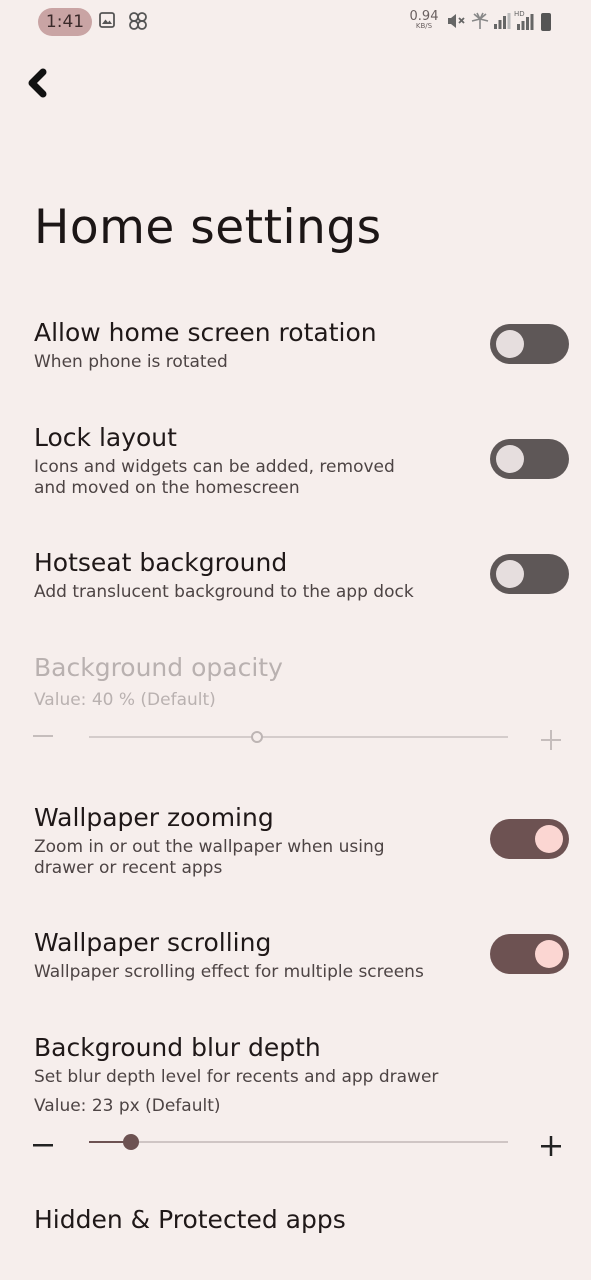  What do you see at coordinates (128, 868) in the screenshot?
I see `setting-wallpaper-zooming-subtitle-2: drawer or recent apps` at bounding box center [128, 868].